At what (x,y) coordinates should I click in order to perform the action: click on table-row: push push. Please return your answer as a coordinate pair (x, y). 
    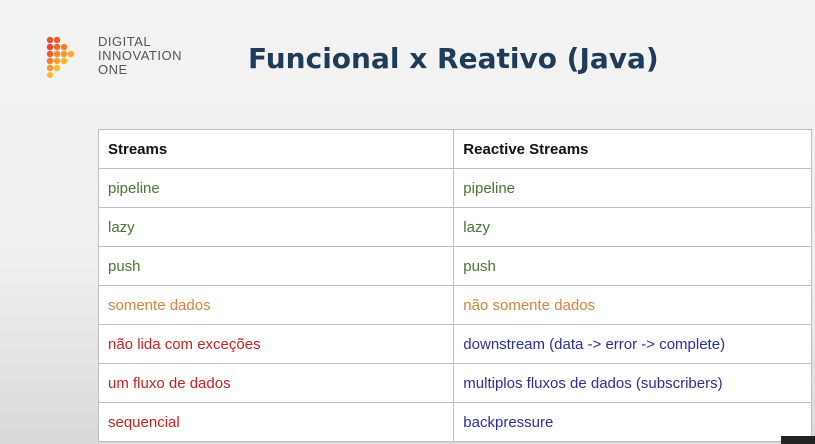
    Looking at the image, I should click on (454, 266).